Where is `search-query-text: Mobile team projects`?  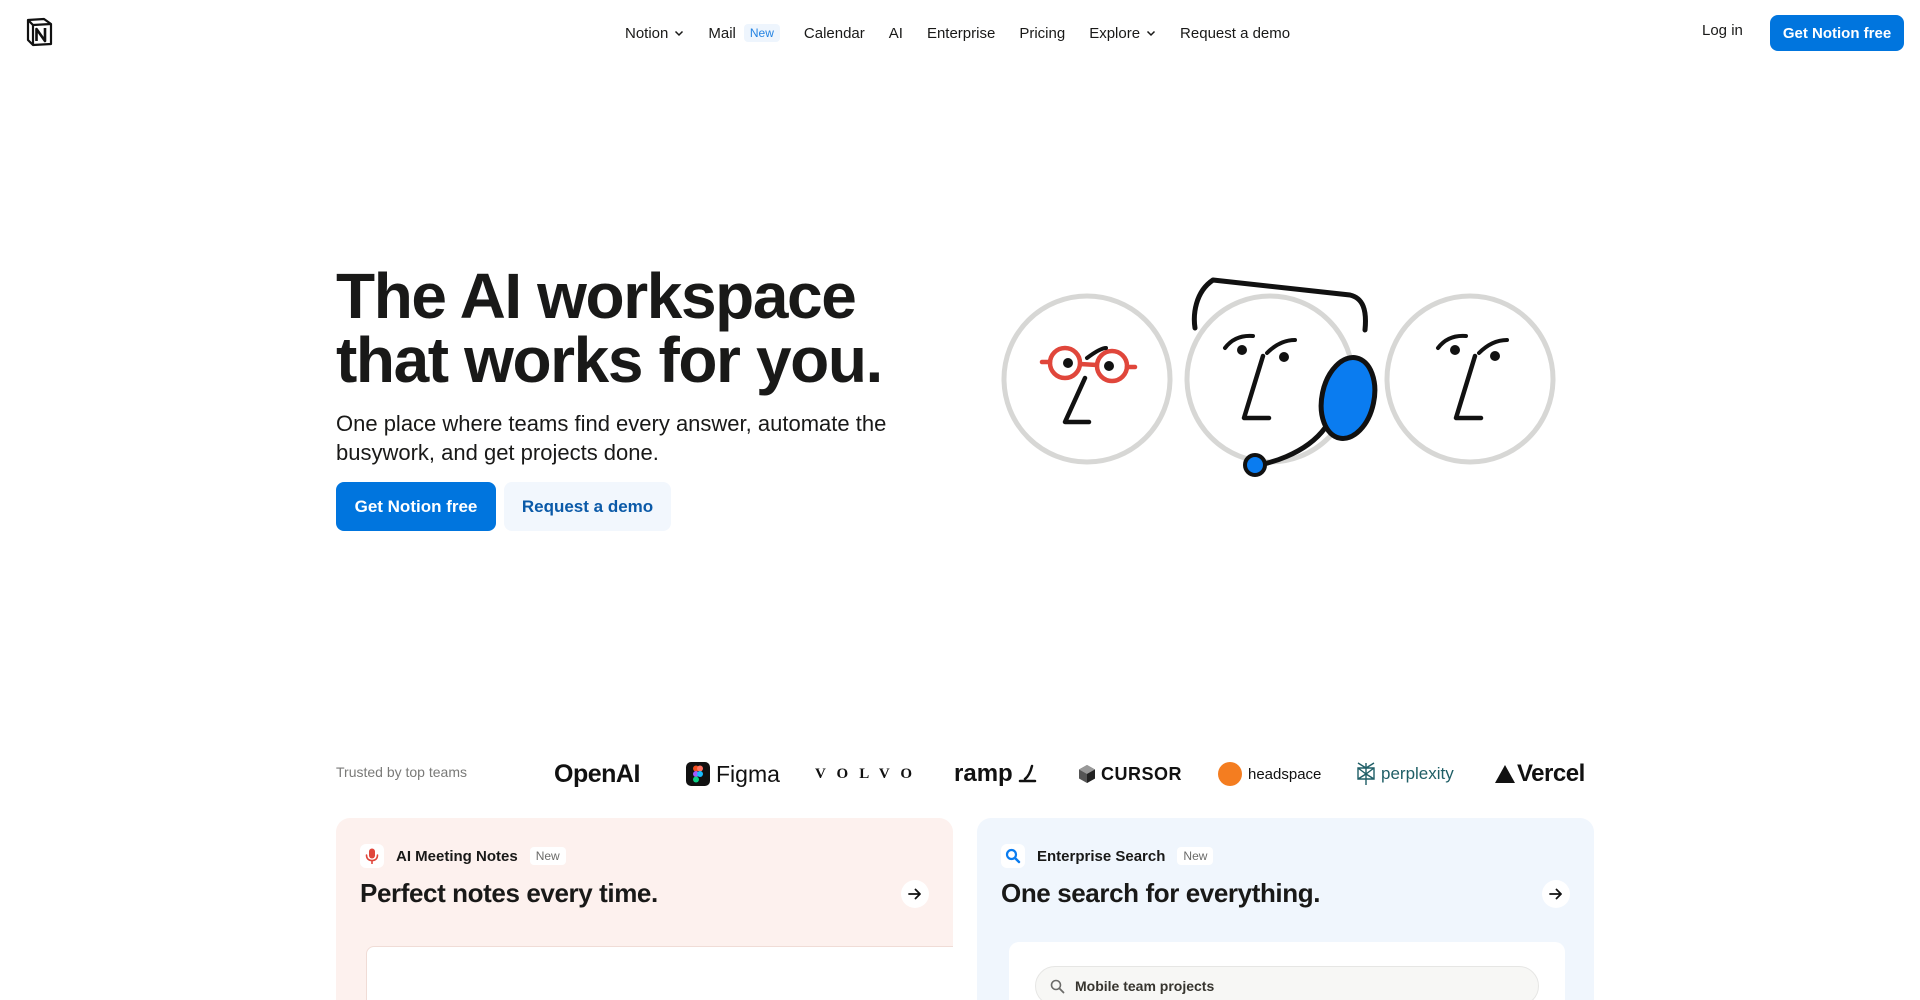
search-query-text: Mobile team projects is located at coordinates (1145, 986).